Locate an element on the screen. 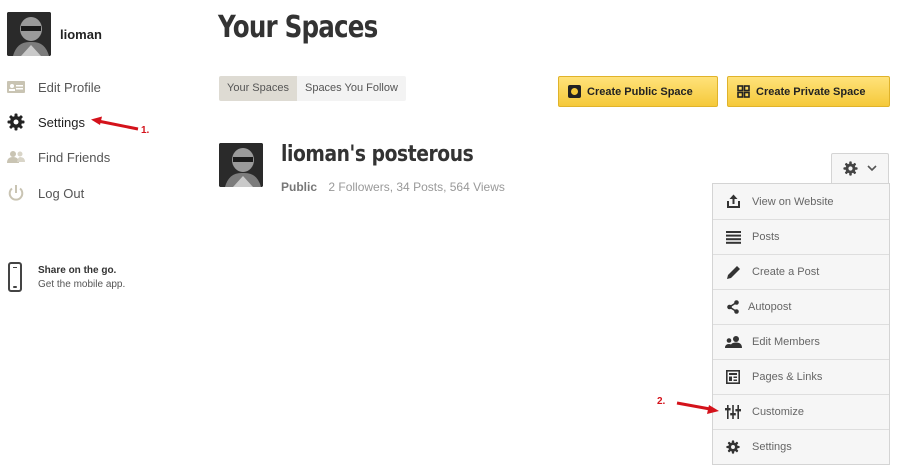 The image size is (900, 474). space-tabs: Your Spaces Spaces You Follow is located at coordinates (312, 88).